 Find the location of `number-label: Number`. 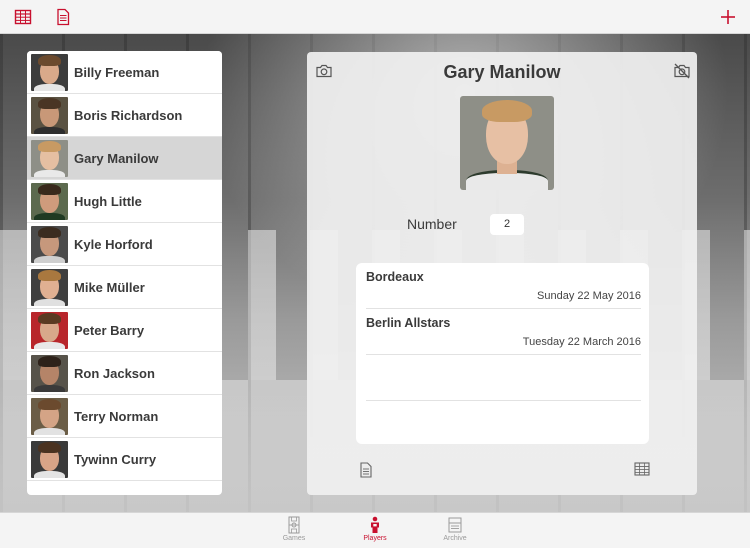

number-label: Number is located at coordinates (432, 224).